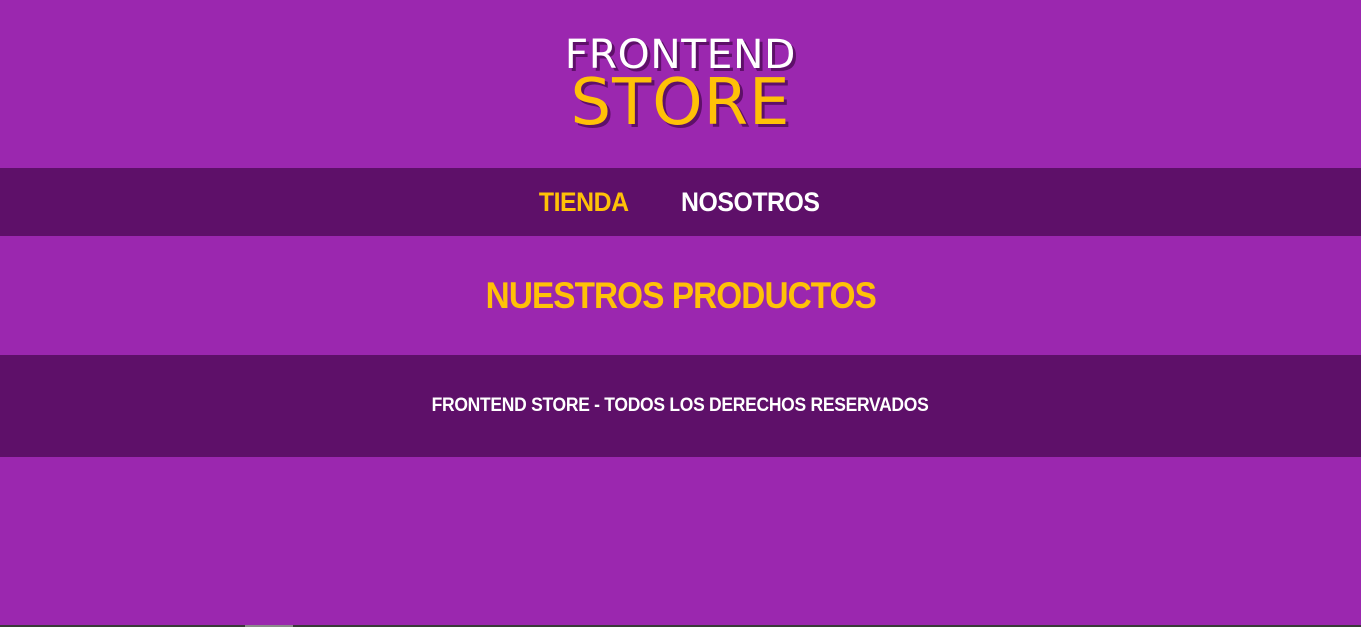  What do you see at coordinates (584, 202) in the screenshot?
I see `nav-link-tienda: TIENDA` at bounding box center [584, 202].